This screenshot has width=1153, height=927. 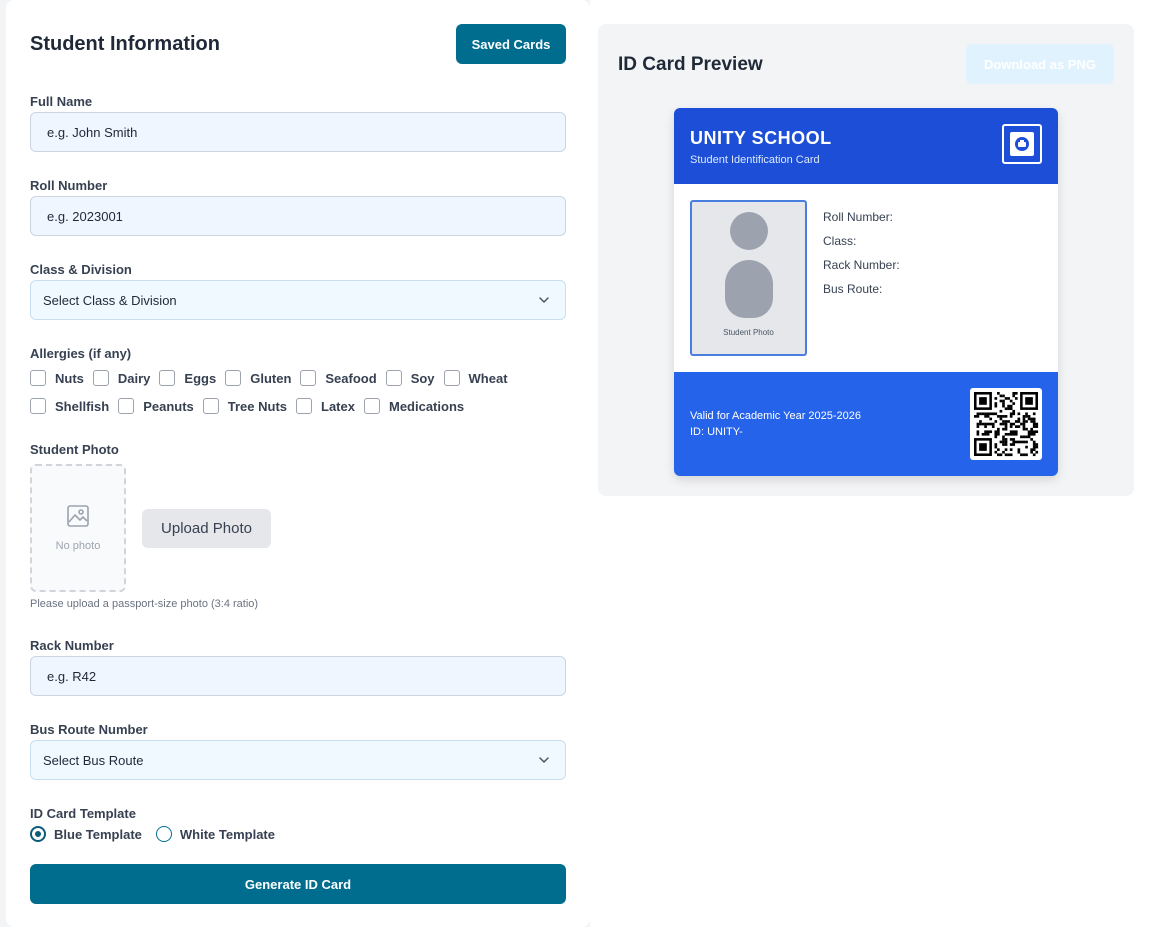 I want to click on allergies-row-1: Nuts Dairy Eggs Gluten Seafood Soy Wheat, so click(x=273, y=378).